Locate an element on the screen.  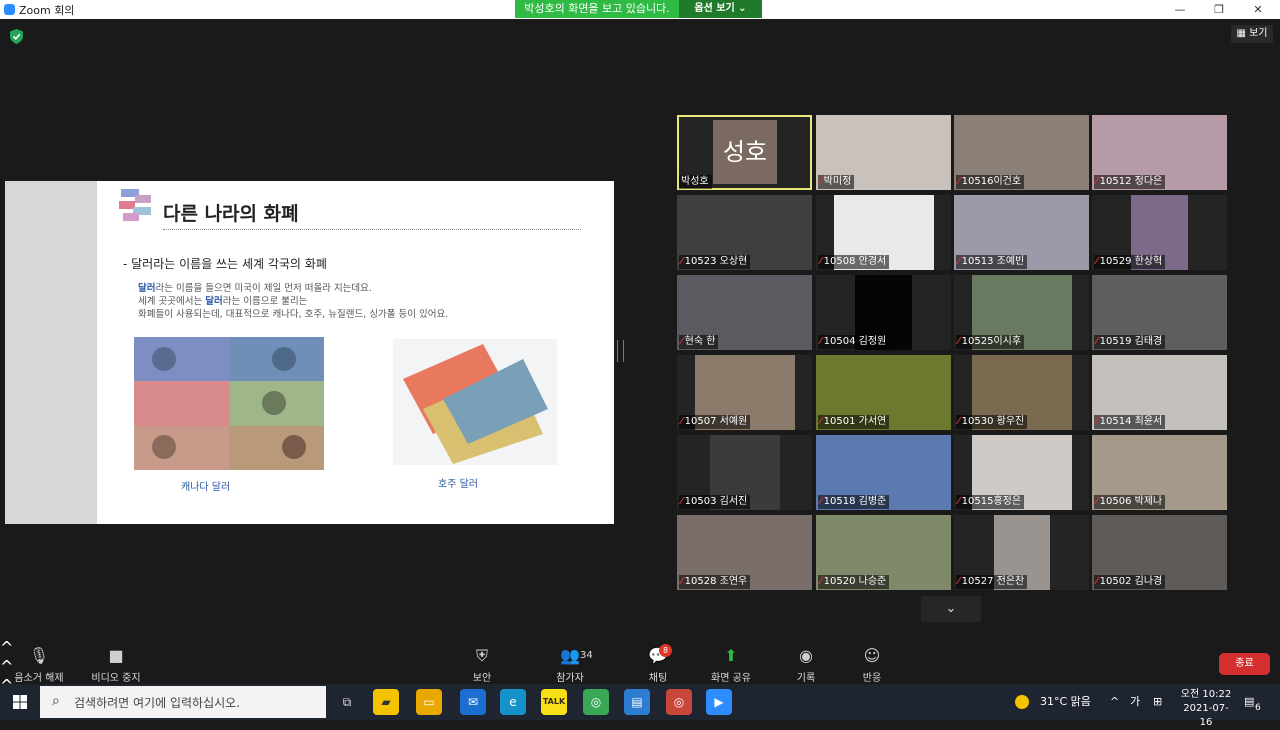
participant-name: 10513 조예빈 is located at coordinates (993, 261).